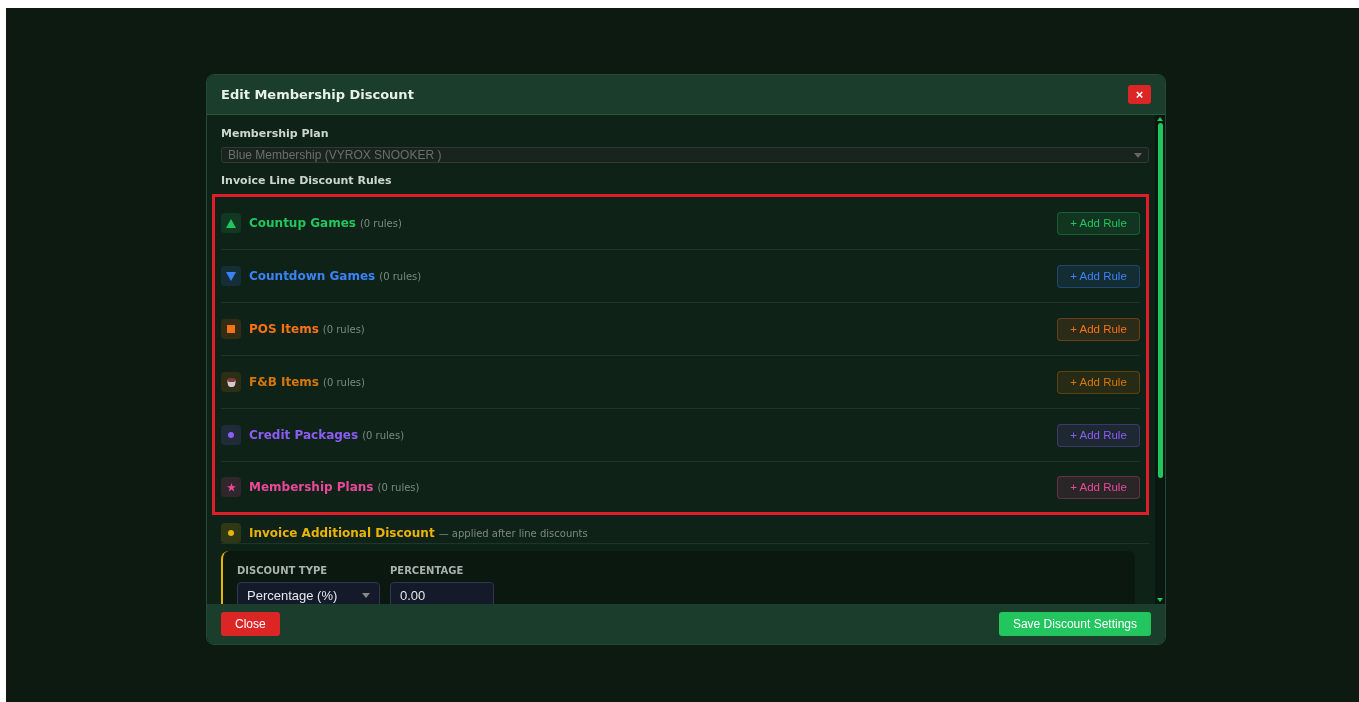 This screenshot has height=702, width=1359. I want to click on category-name: Membership Plans, so click(311, 487).